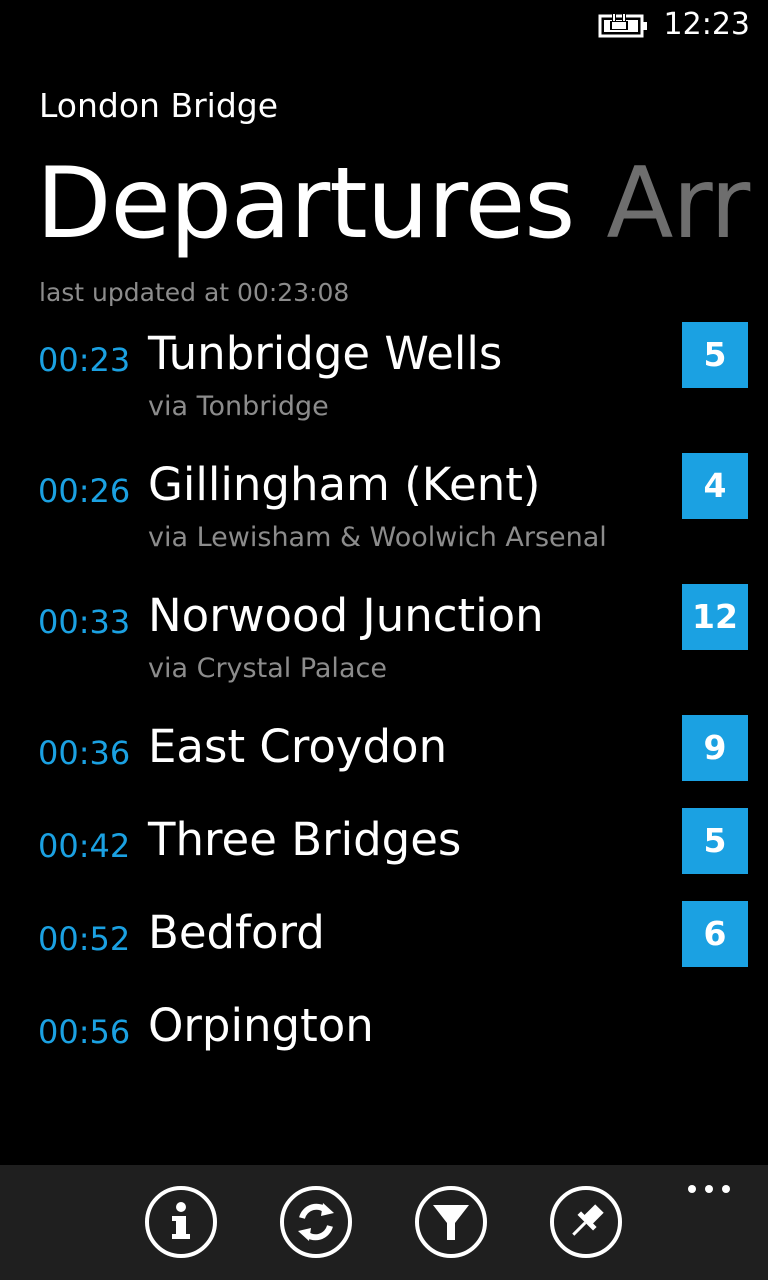 Image resolution: width=768 pixels, height=1280 pixels. I want to click on departure-via: via Lewisham & Woolwich Arsenal, so click(377, 537).